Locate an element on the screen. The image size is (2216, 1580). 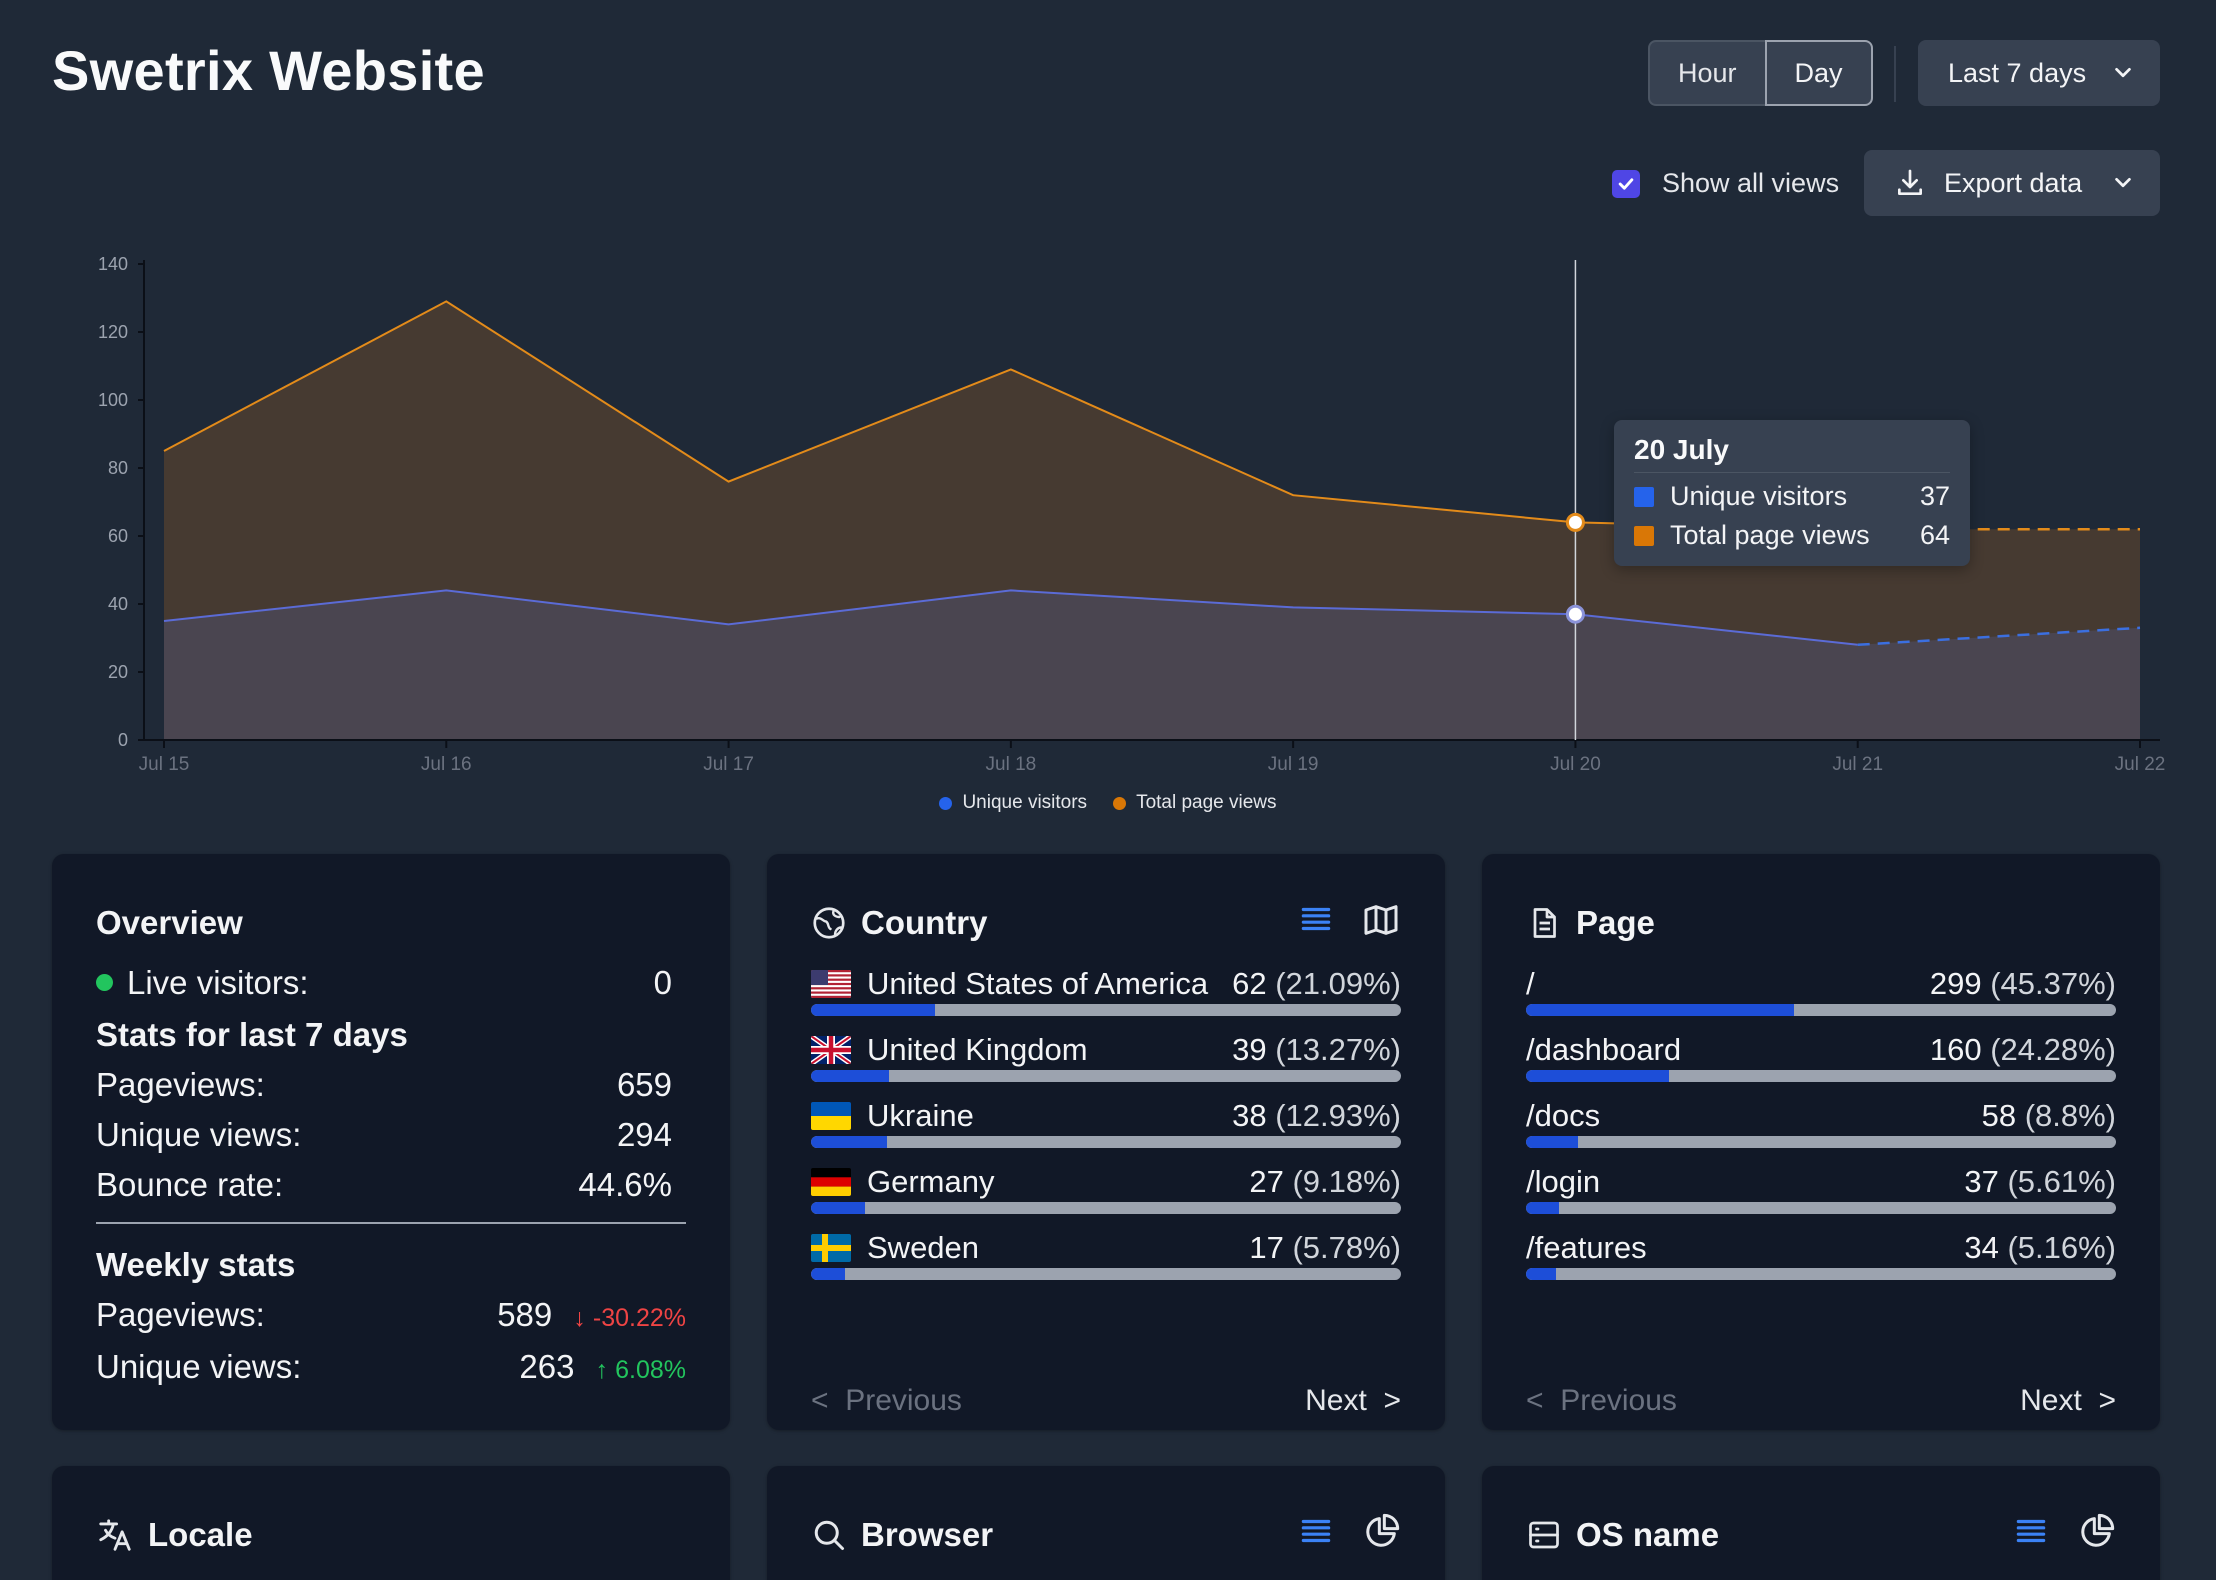
list-item-text: / 299 (45.37%) is located at coordinates (1821, 984).